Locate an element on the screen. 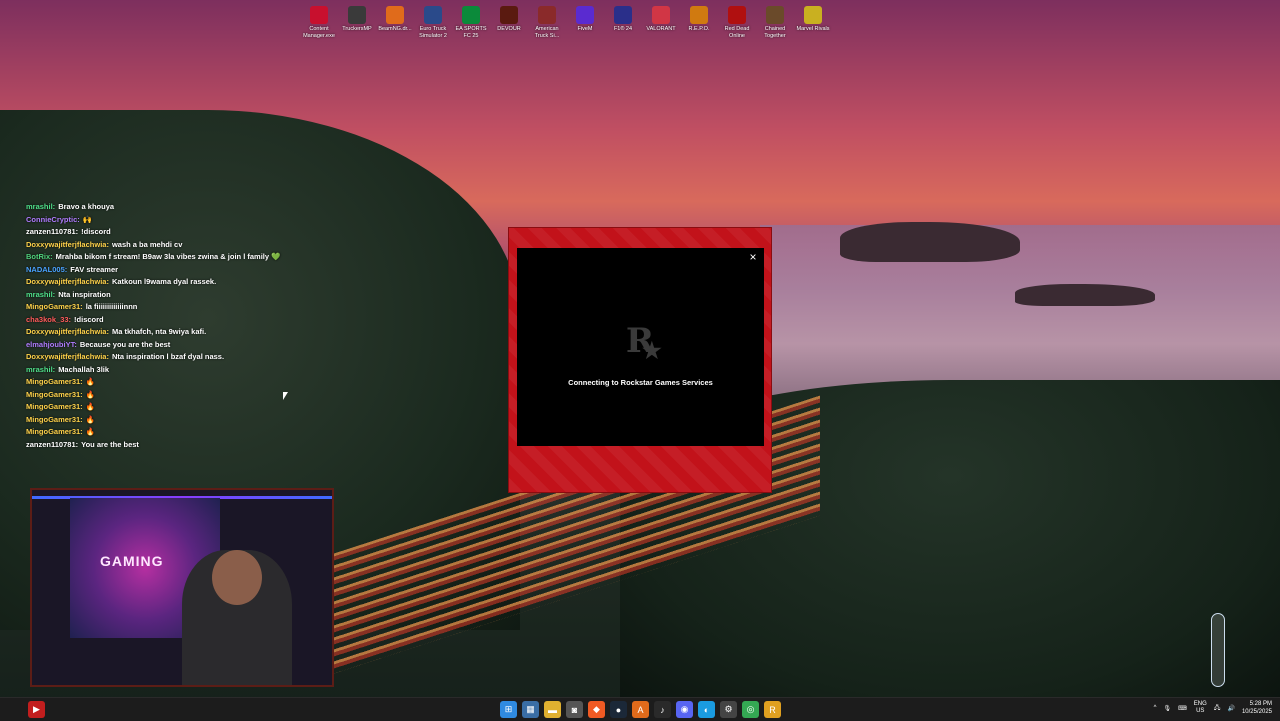 The width and height of the screenshot is (1280, 721). tiktok-icon: ♪ is located at coordinates (662, 709).